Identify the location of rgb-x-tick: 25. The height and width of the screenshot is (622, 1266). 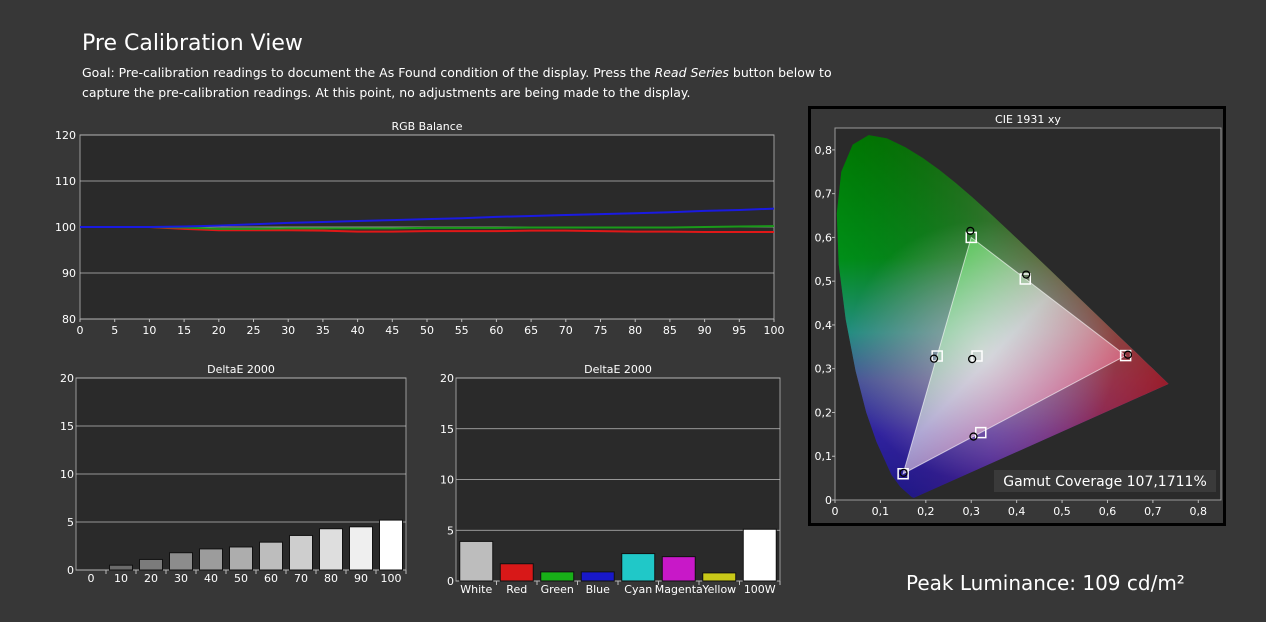
(254, 330).